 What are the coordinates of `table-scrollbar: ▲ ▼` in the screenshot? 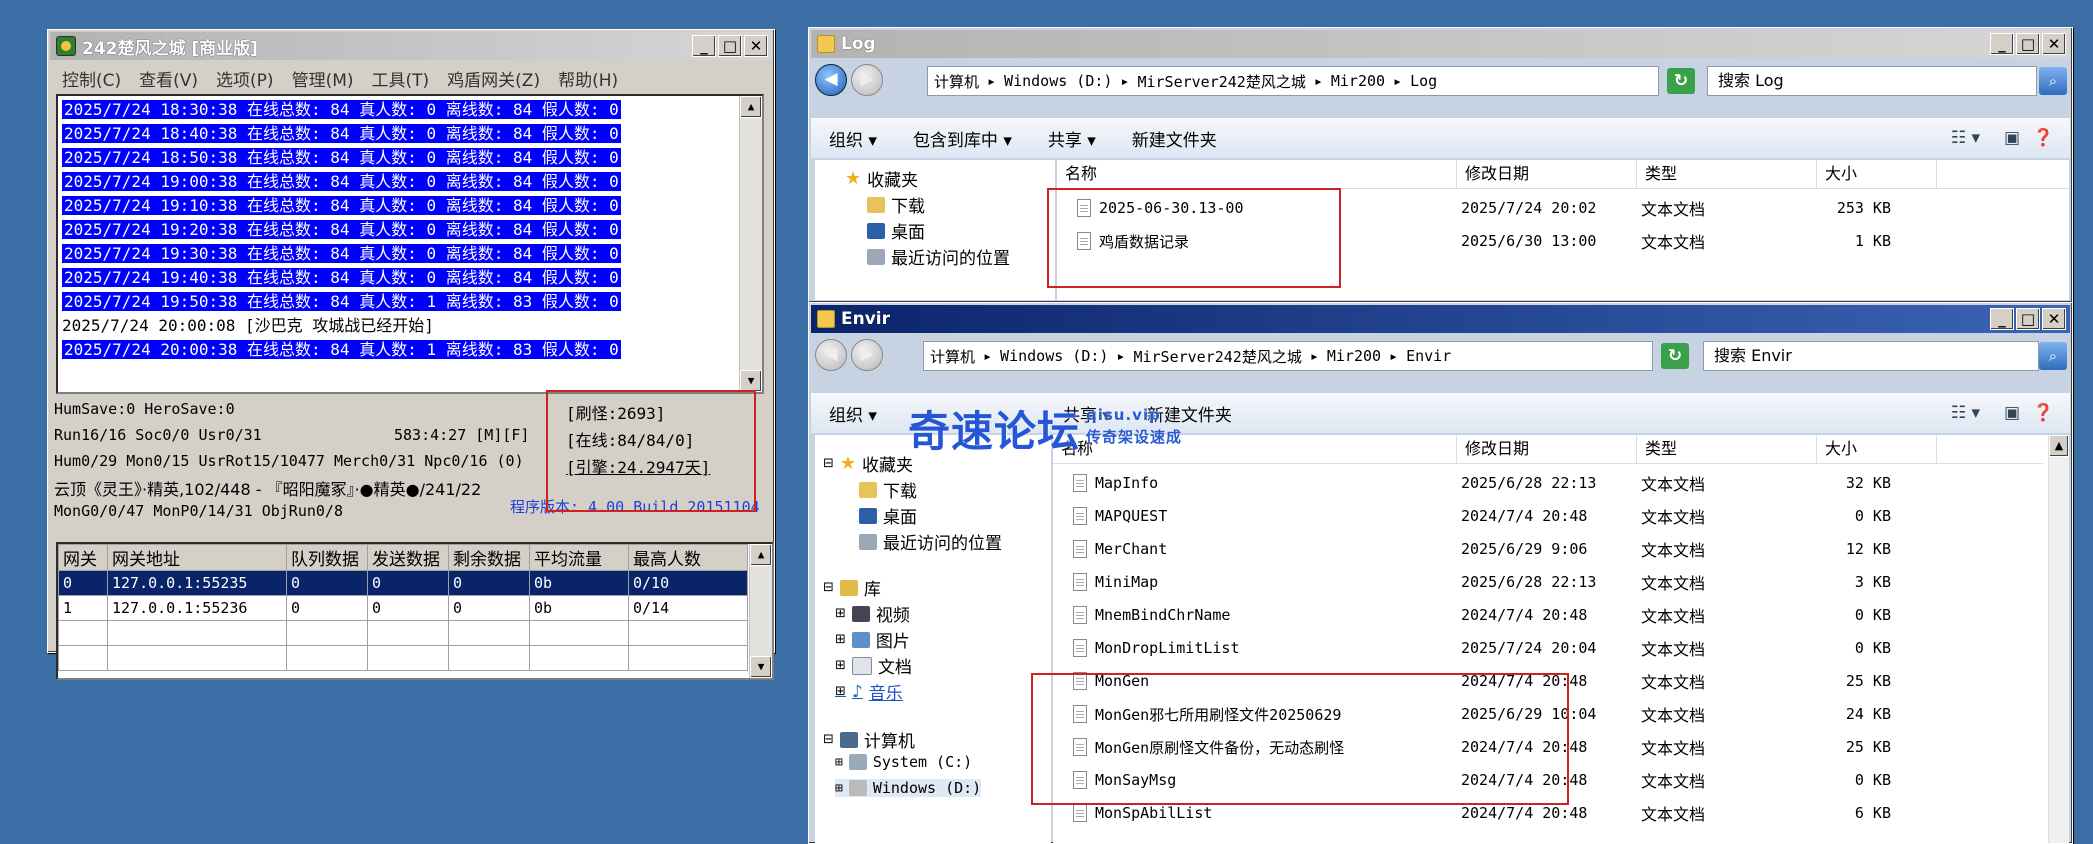 It's located at (760, 611).